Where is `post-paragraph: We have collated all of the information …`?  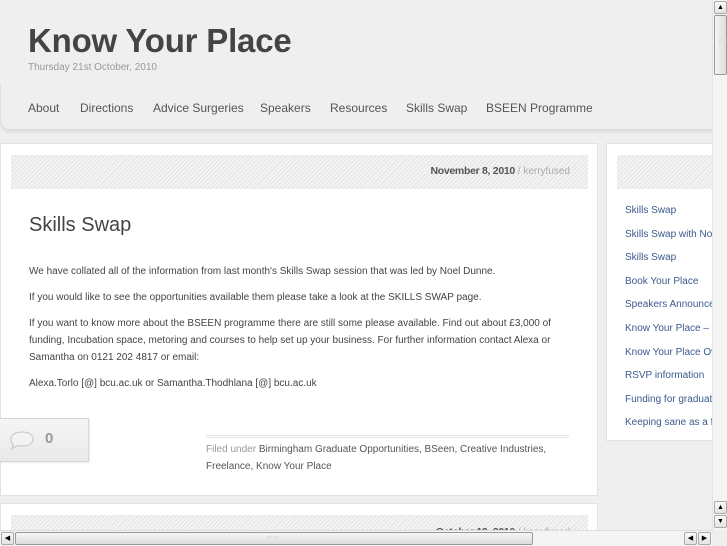 post-paragraph: We have collated all of the information … is located at coordinates (262, 271).